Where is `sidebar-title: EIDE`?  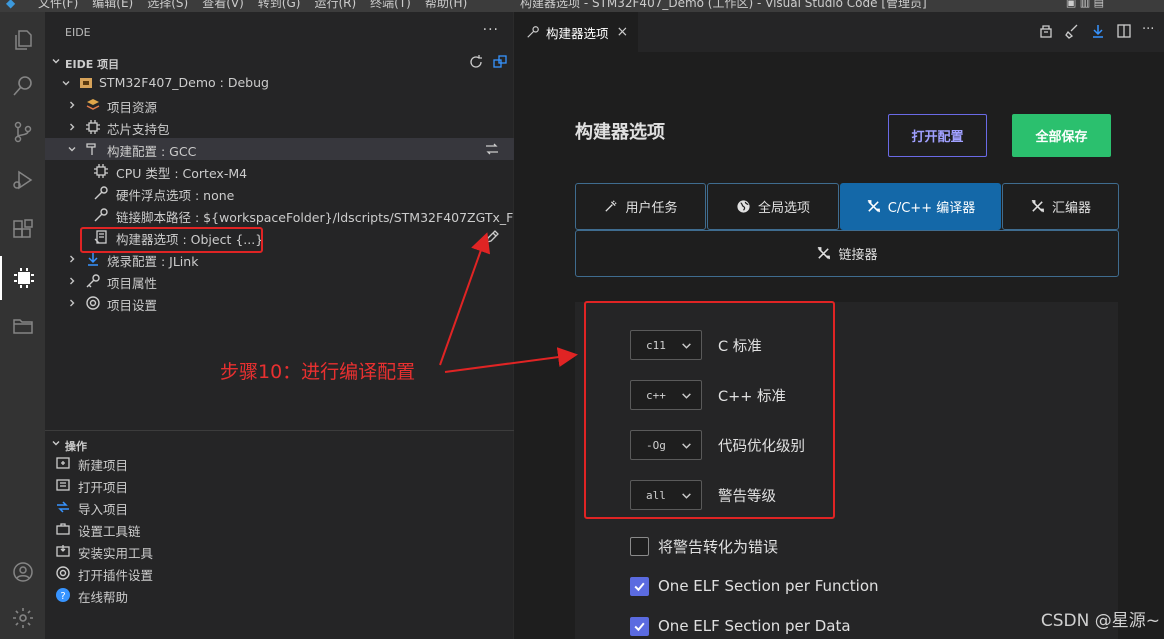
sidebar-title: EIDE is located at coordinates (78, 32).